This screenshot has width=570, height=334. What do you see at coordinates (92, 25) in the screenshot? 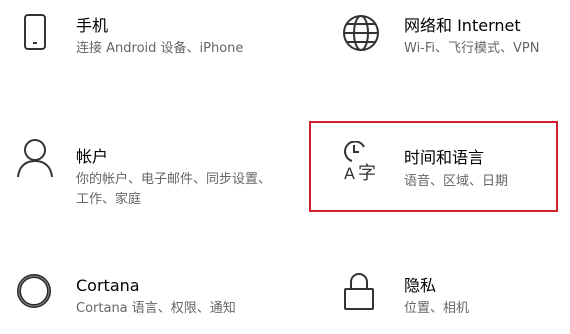
I see `tile-title: 手机` at bounding box center [92, 25].